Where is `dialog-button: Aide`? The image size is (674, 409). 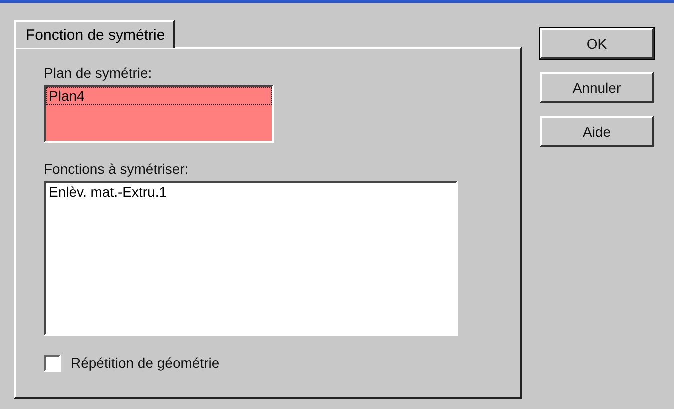
dialog-button: Aide is located at coordinates (597, 131).